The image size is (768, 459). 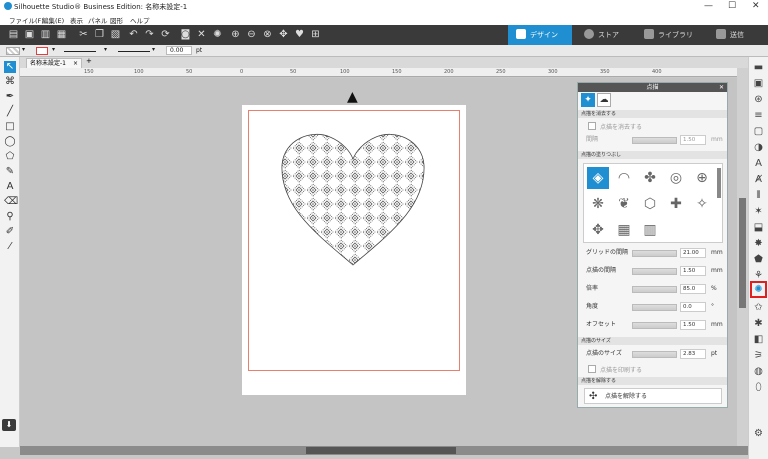 What do you see at coordinates (54, 63) in the screenshot?
I see `doc-tab-untitled: 名称未設定-1 ×` at bounding box center [54, 63].